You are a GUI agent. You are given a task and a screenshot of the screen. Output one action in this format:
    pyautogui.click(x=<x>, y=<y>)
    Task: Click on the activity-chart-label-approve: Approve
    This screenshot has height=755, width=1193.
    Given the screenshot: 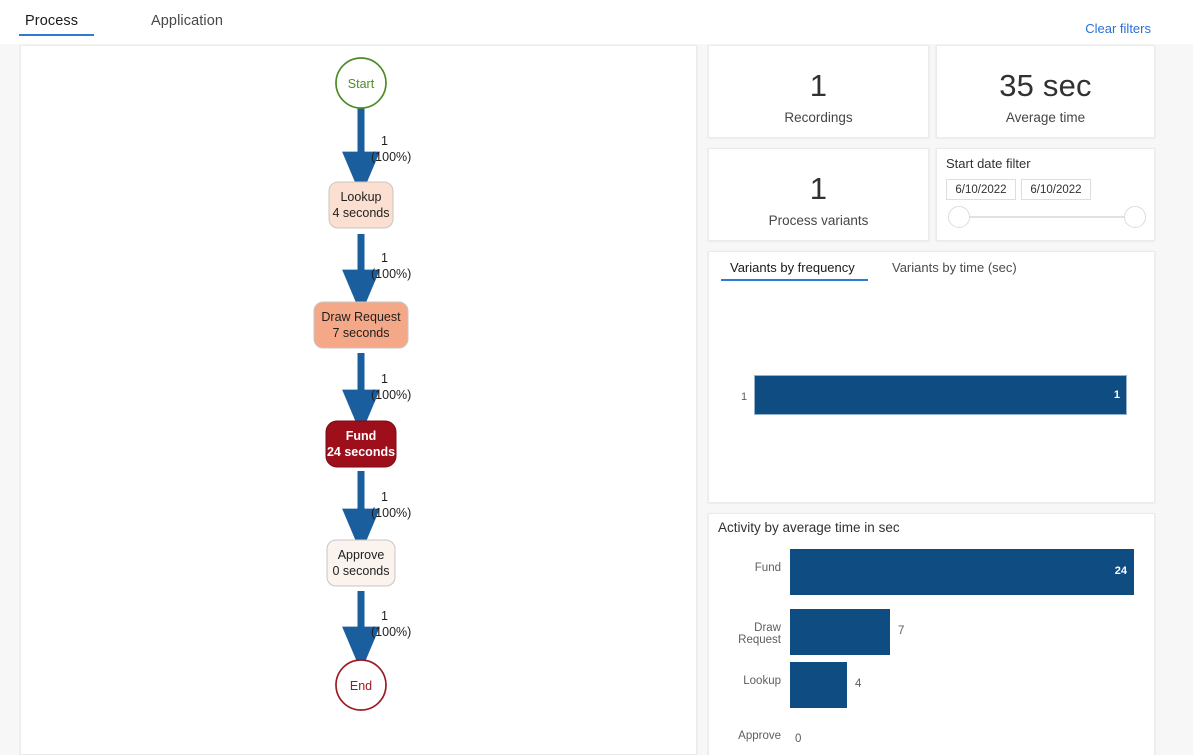 What is the action you would take?
    pyautogui.click(x=759, y=736)
    